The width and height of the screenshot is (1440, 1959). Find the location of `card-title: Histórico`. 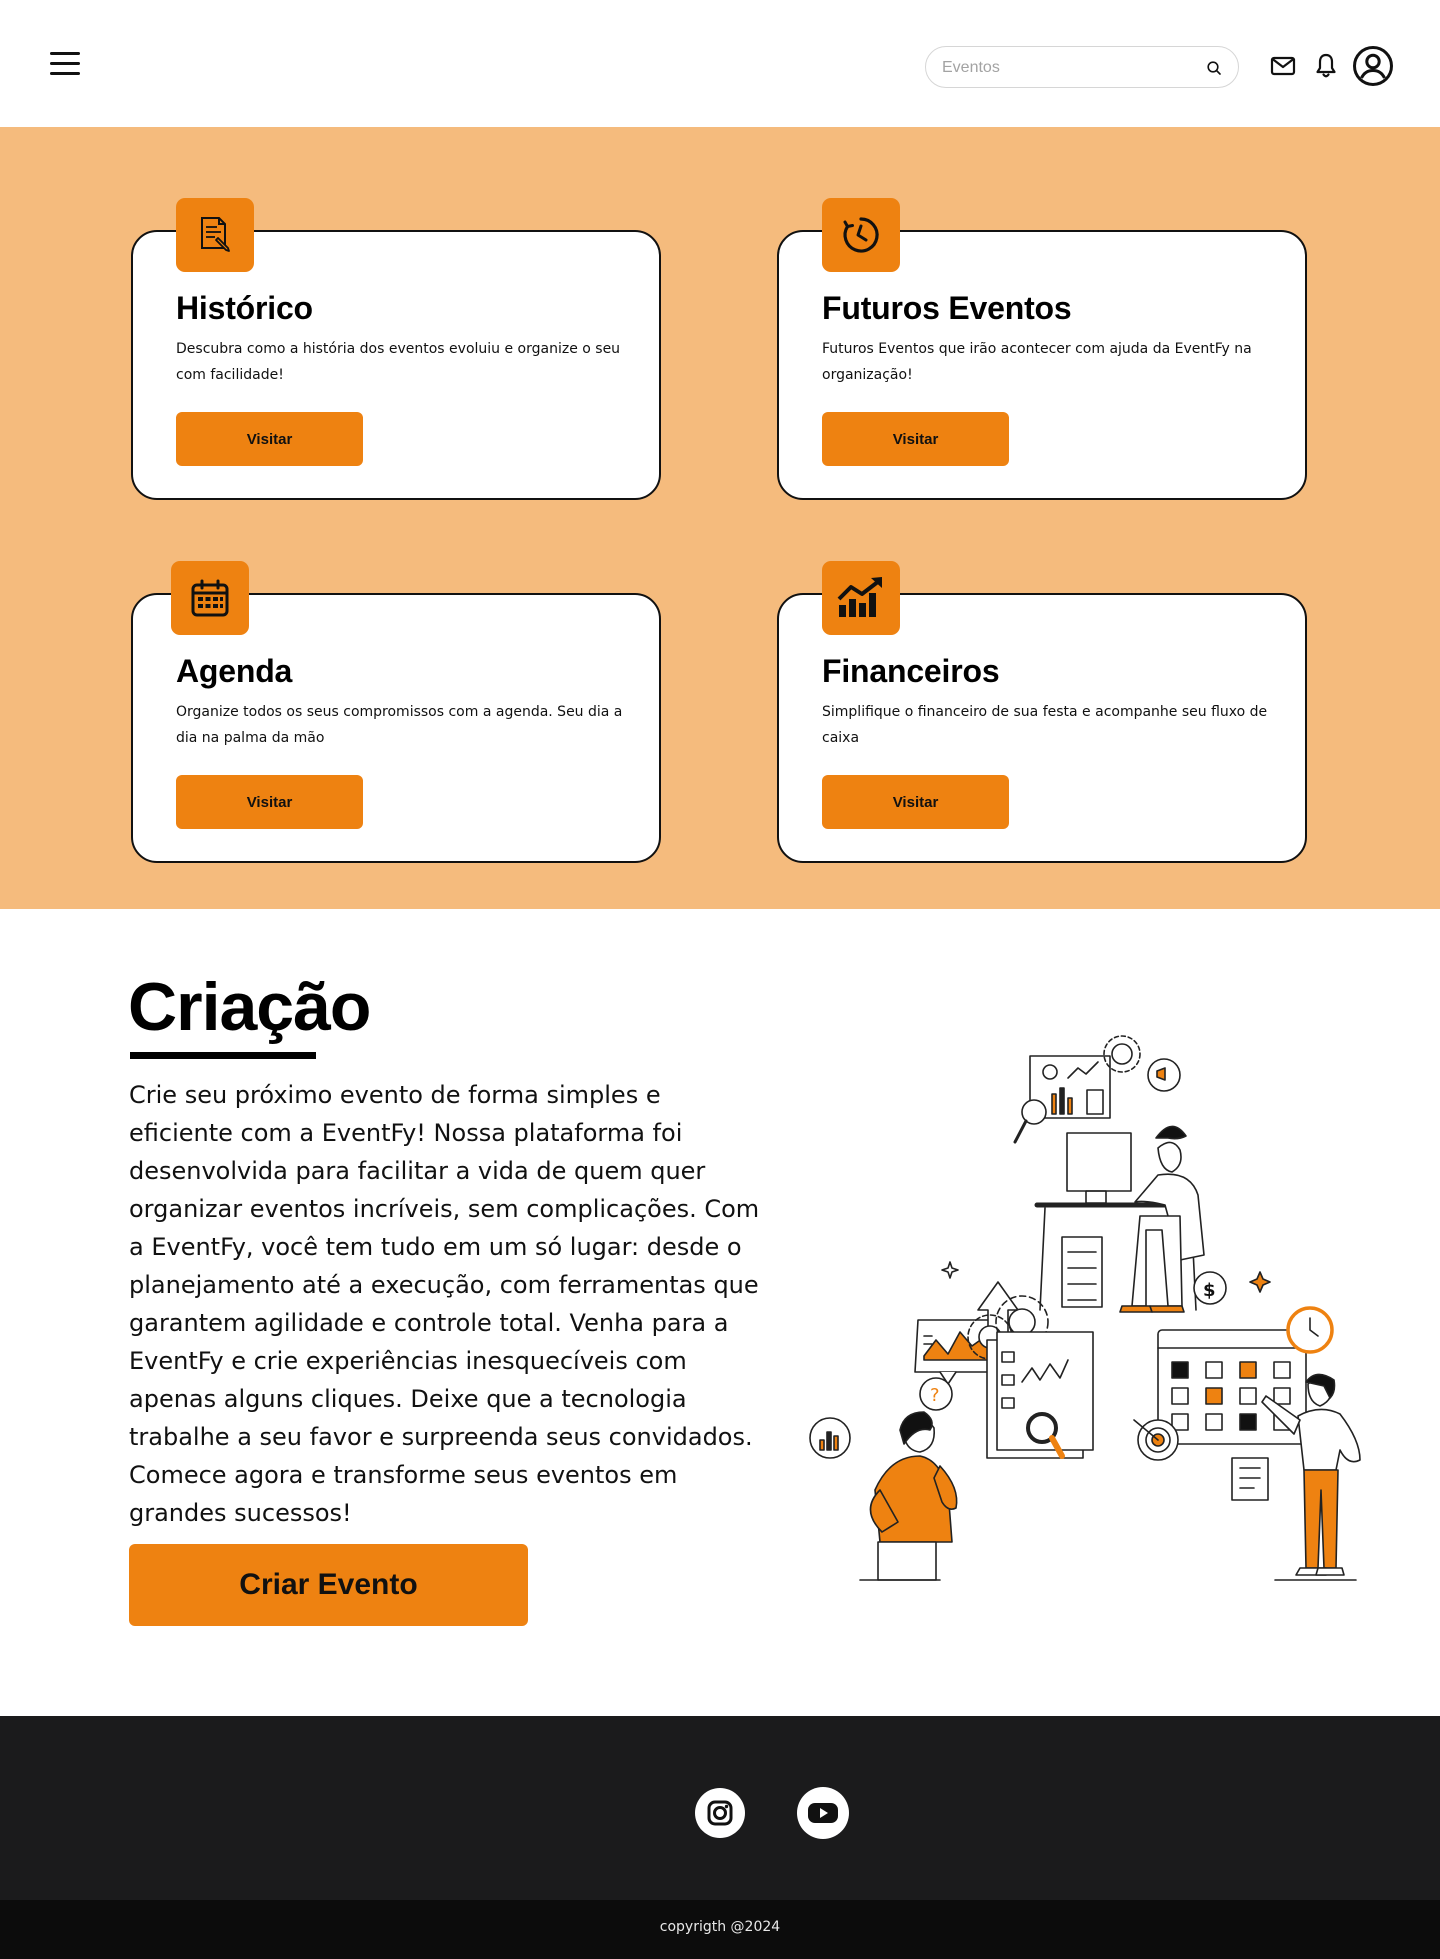

card-title: Histórico is located at coordinates (244, 308).